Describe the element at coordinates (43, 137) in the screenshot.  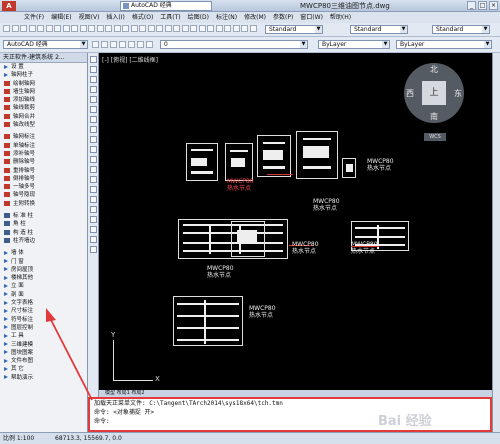
I see `panel-item: 轴网标注` at that location.